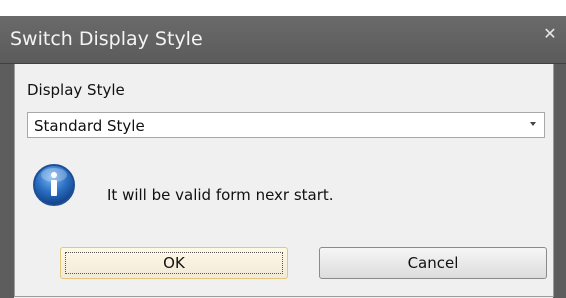 Image resolution: width=566 pixels, height=298 pixels. What do you see at coordinates (559, 181) in the screenshot?
I see `right-frame` at bounding box center [559, 181].